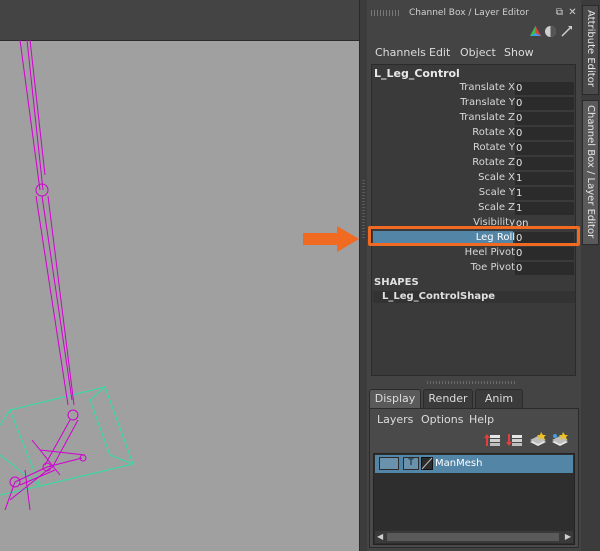 This screenshot has width=600, height=551. Describe the element at coordinates (496, 207) in the screenshot. I see `attr-label: Scale Z` at that location.